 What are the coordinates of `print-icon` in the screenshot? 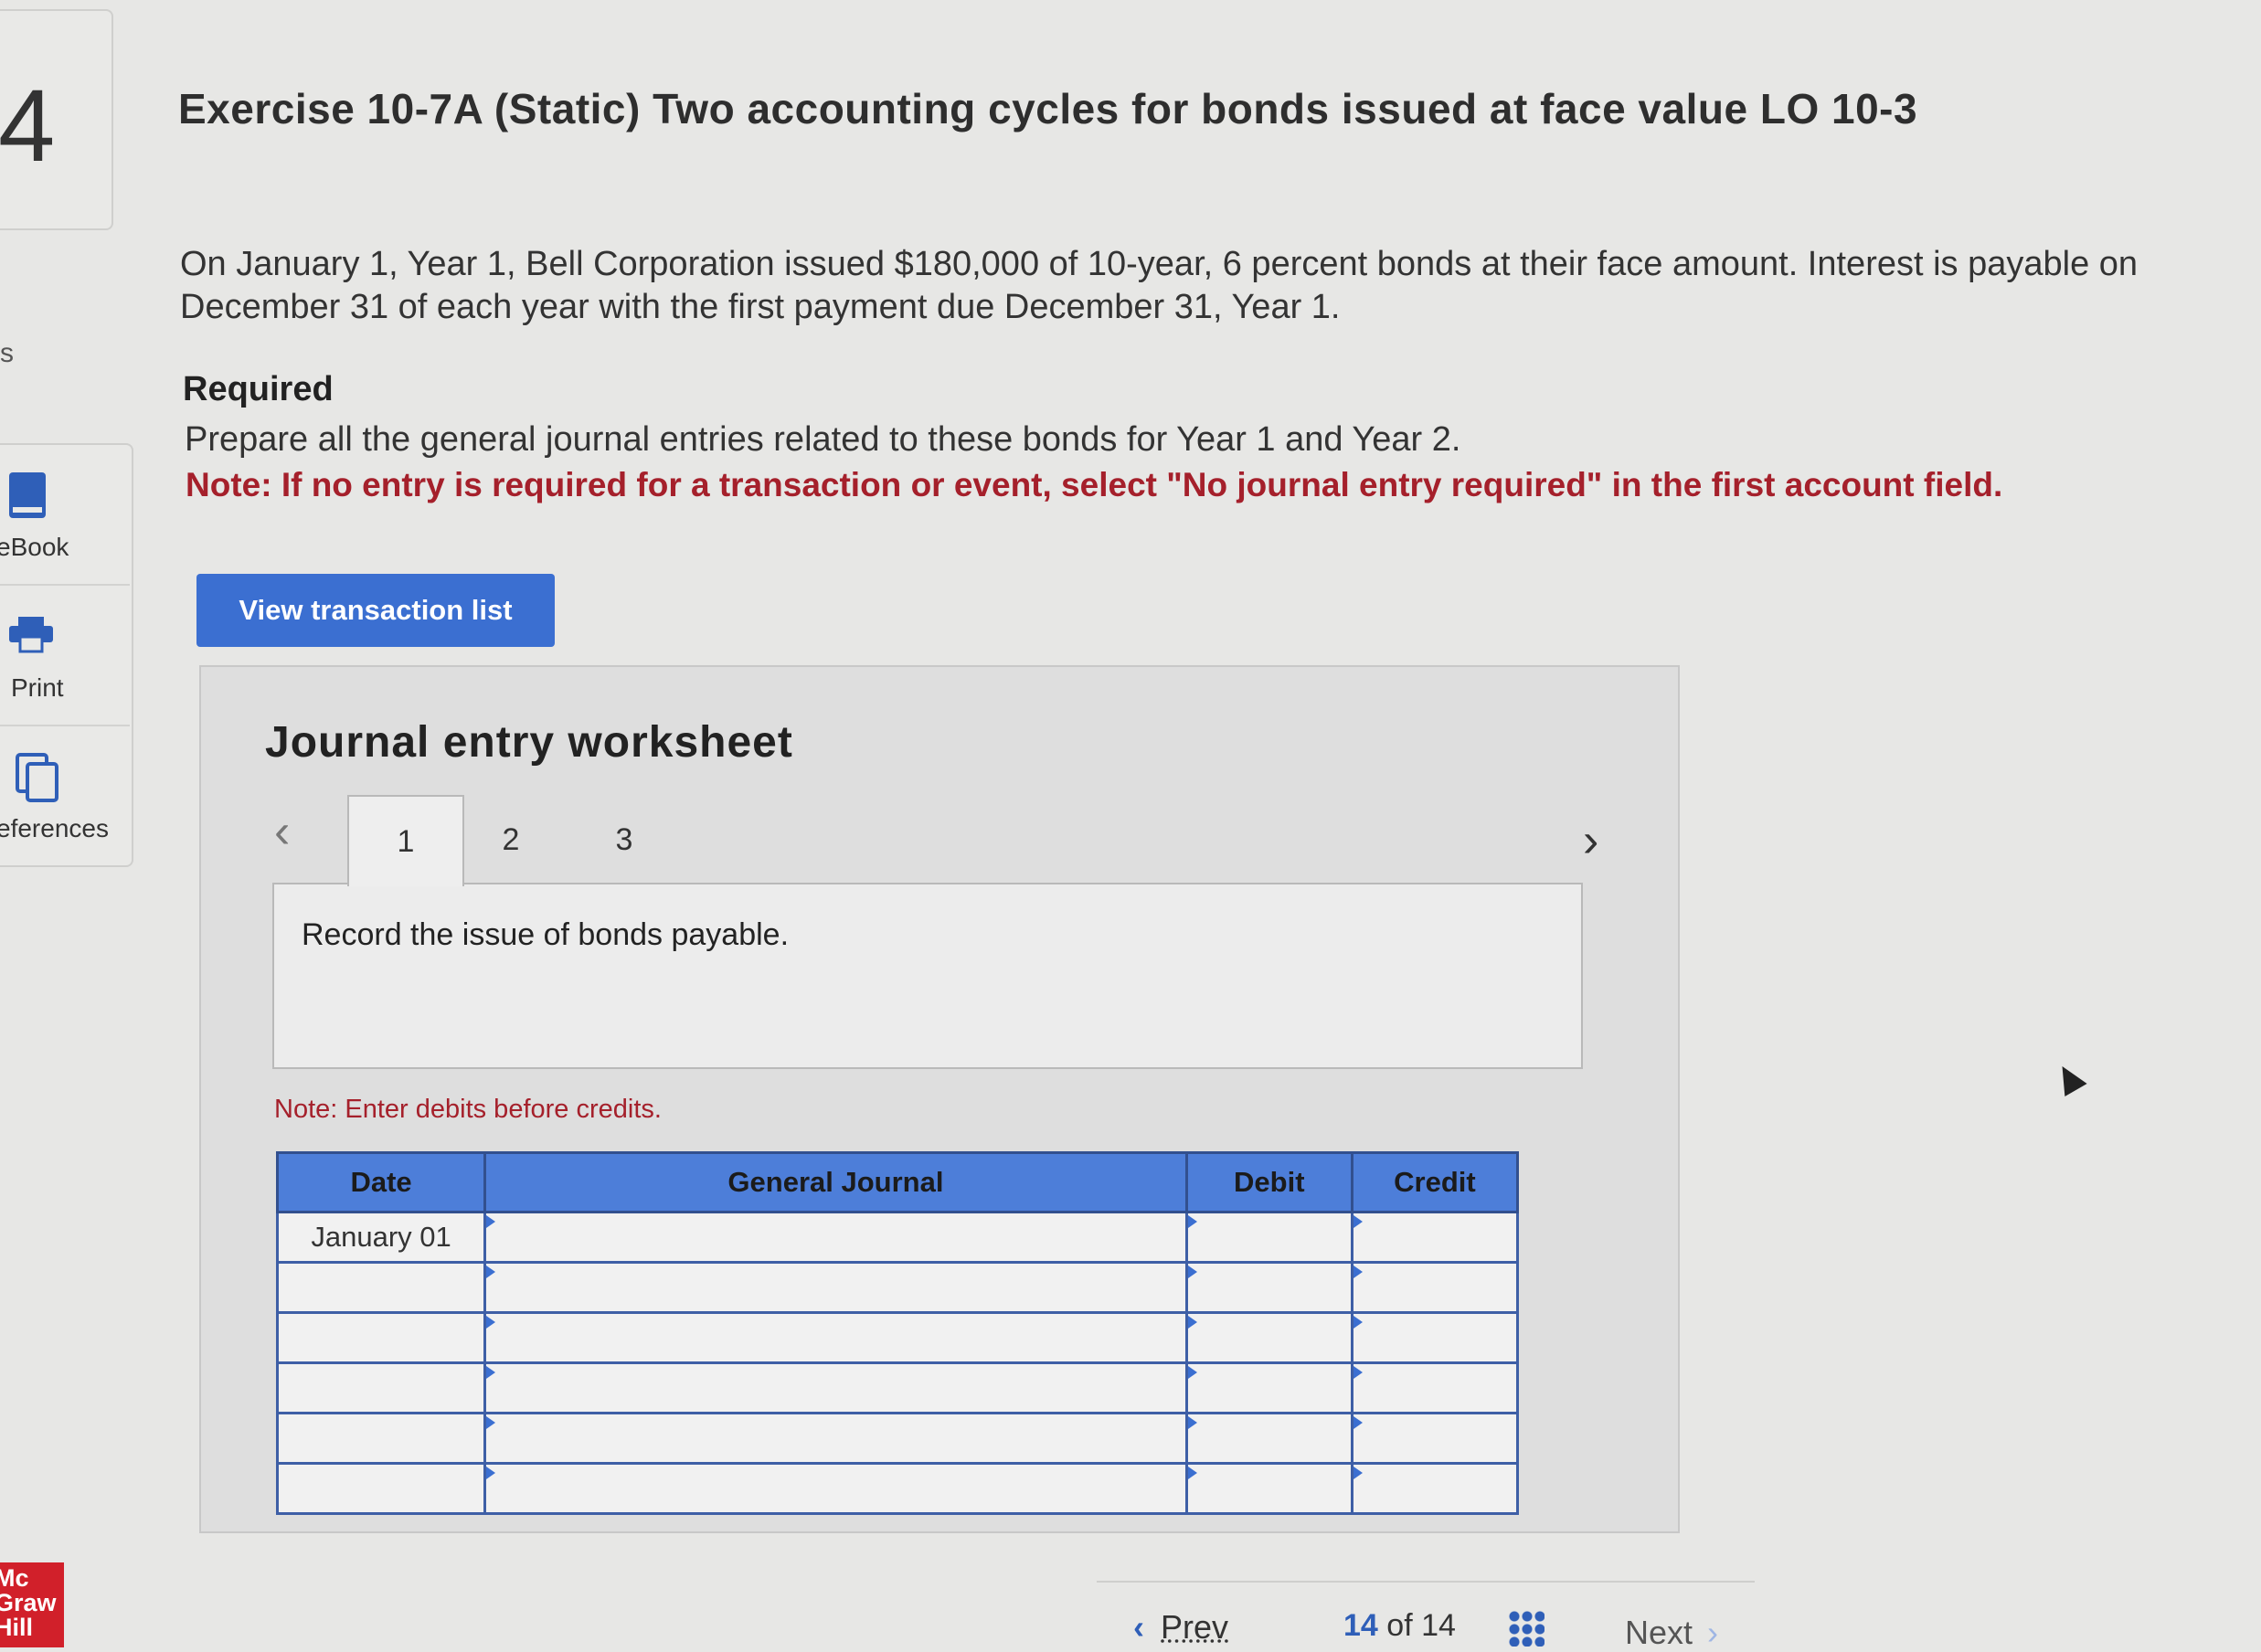 It's located at (31, 635).